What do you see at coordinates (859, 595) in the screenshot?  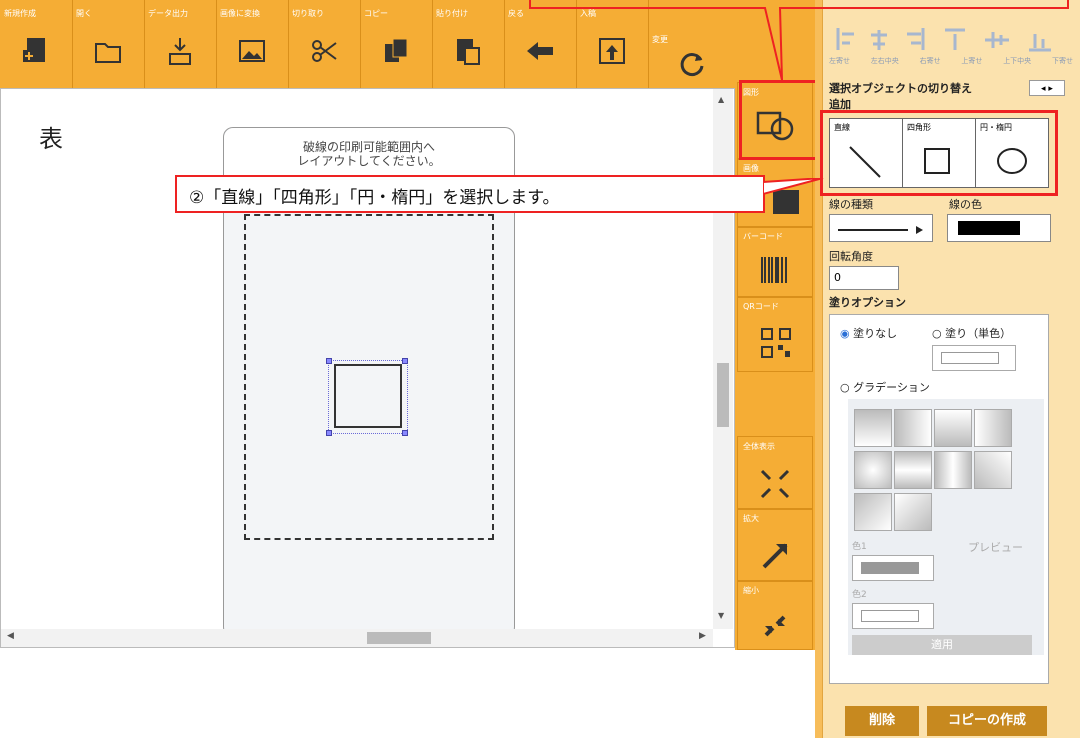 I see `color2-label: 色2` at bounding box center [859, 595].